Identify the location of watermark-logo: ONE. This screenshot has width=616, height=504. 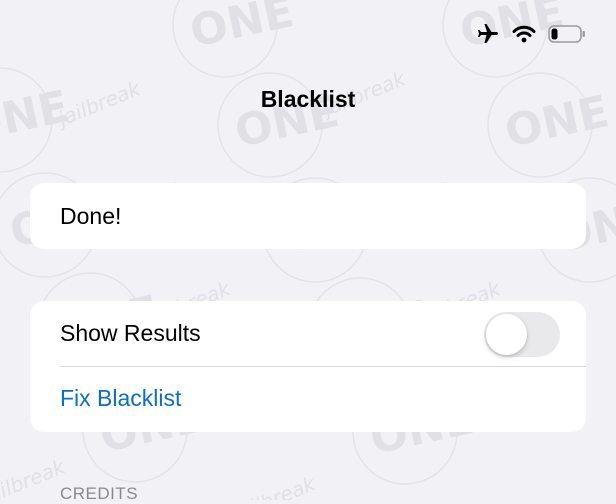
(242, 29).